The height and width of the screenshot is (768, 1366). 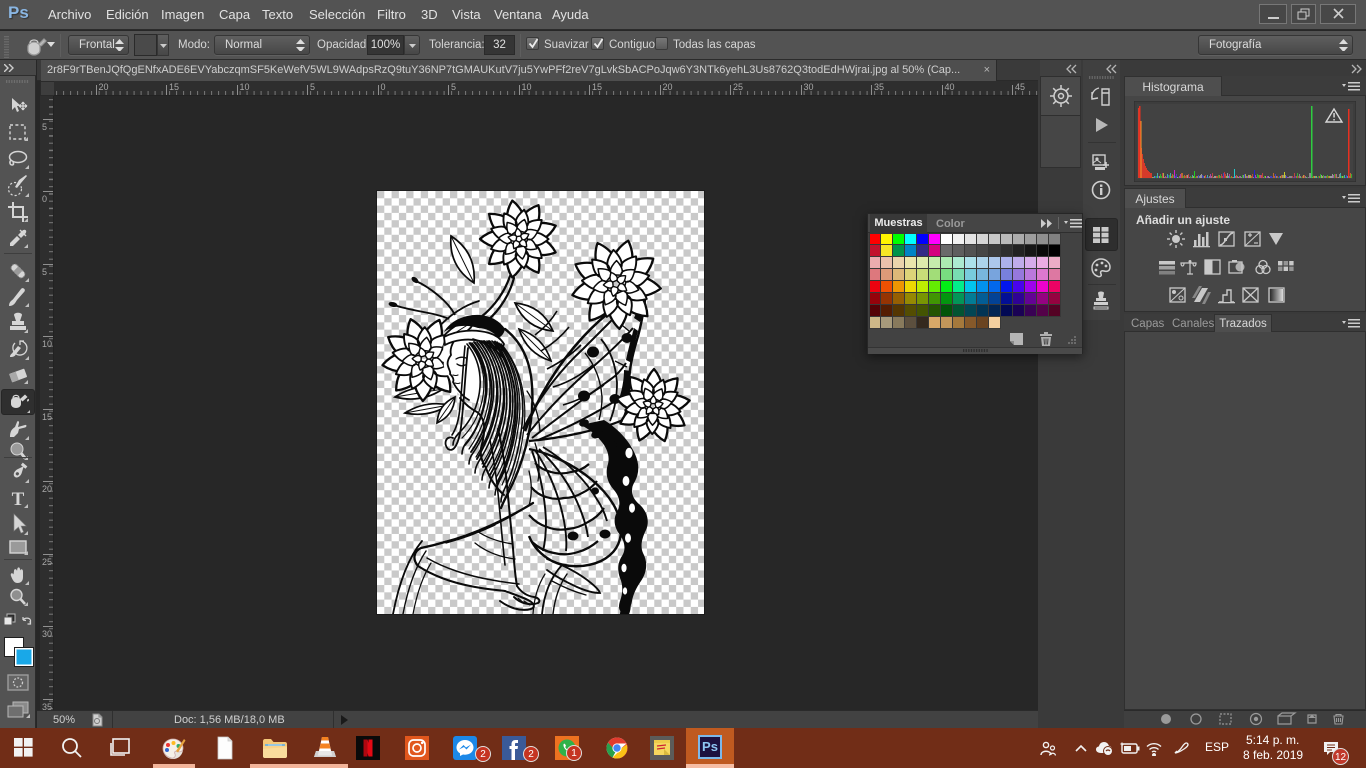 What do you see at coordinates (18, 499) in the screenshot?
I see `svg-text: T` at bounding box center [18, 499].